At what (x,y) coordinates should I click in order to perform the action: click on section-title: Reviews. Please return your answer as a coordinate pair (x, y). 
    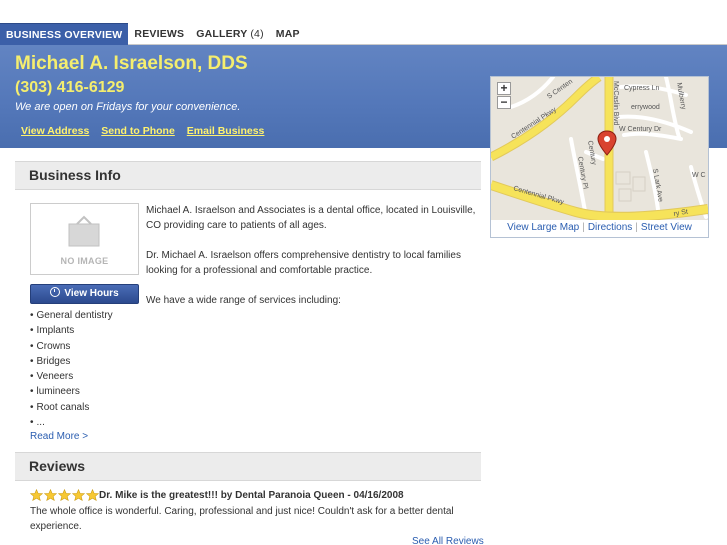
    Looking at the image, I should click on (57, 466).